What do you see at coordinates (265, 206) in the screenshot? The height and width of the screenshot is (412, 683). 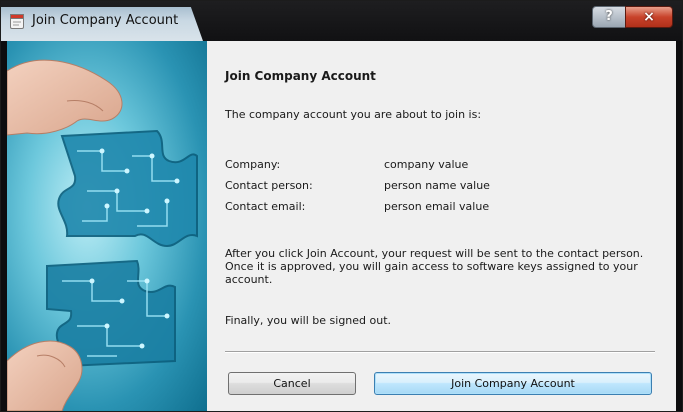 I see `contact-email-label: Contact email:` at bounding box center [265, 206].